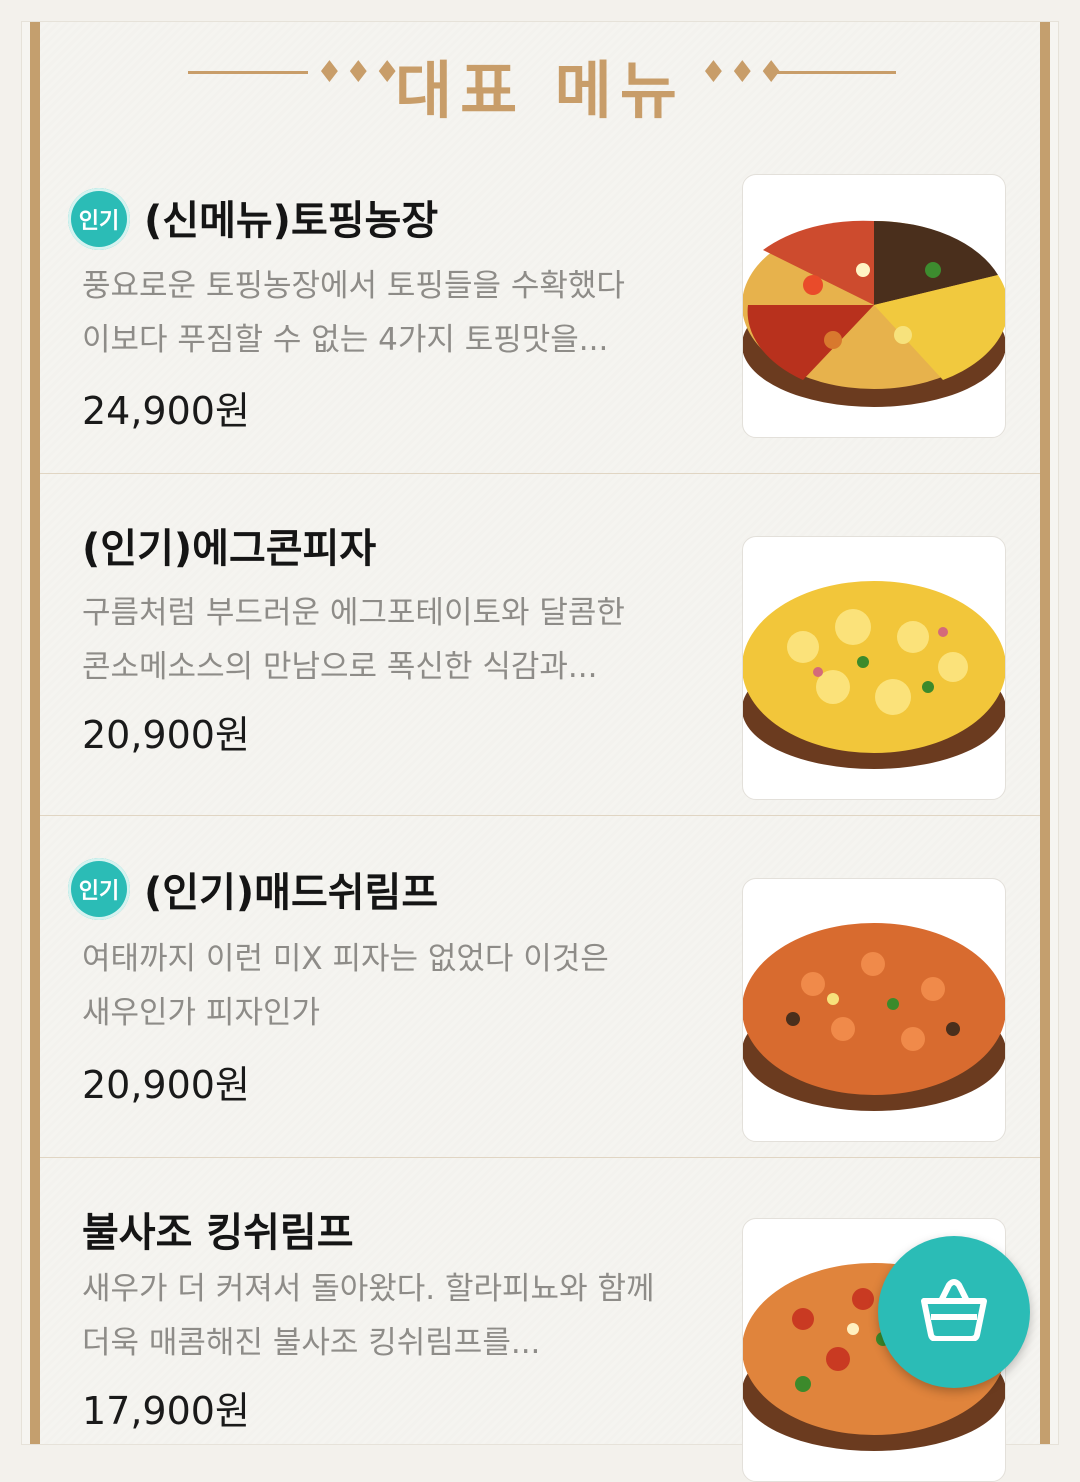 This screenshot has width=1080, height=1482. I want to click on description-line: 새우인가 피자인가, so click(201, 1013).